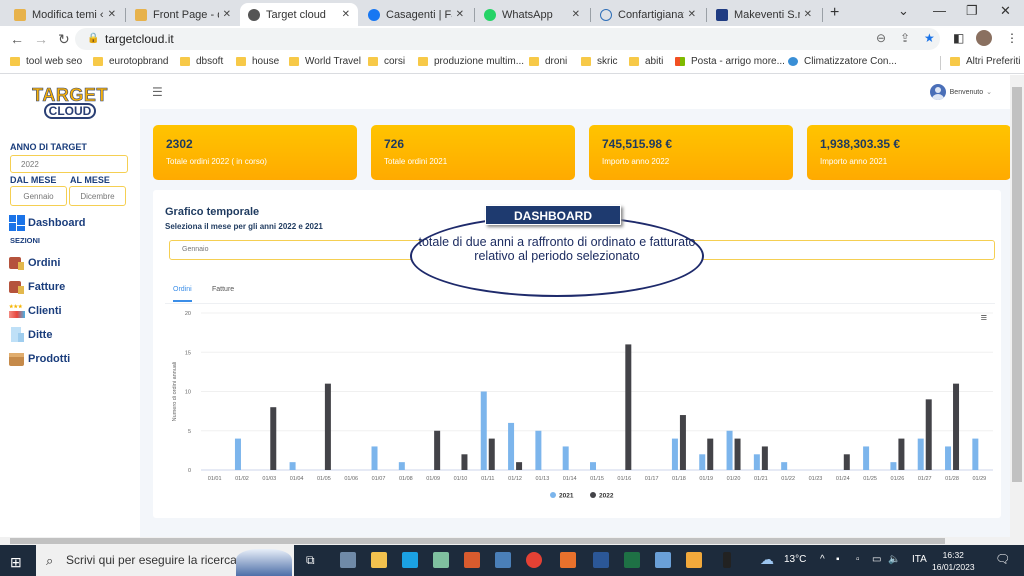 The height and width of the screenshot is (576, 1024). Describe the element at coordinates (507, 39) in the screenshot. I see `url-input: 🔒 targetcloud.it` at that location.